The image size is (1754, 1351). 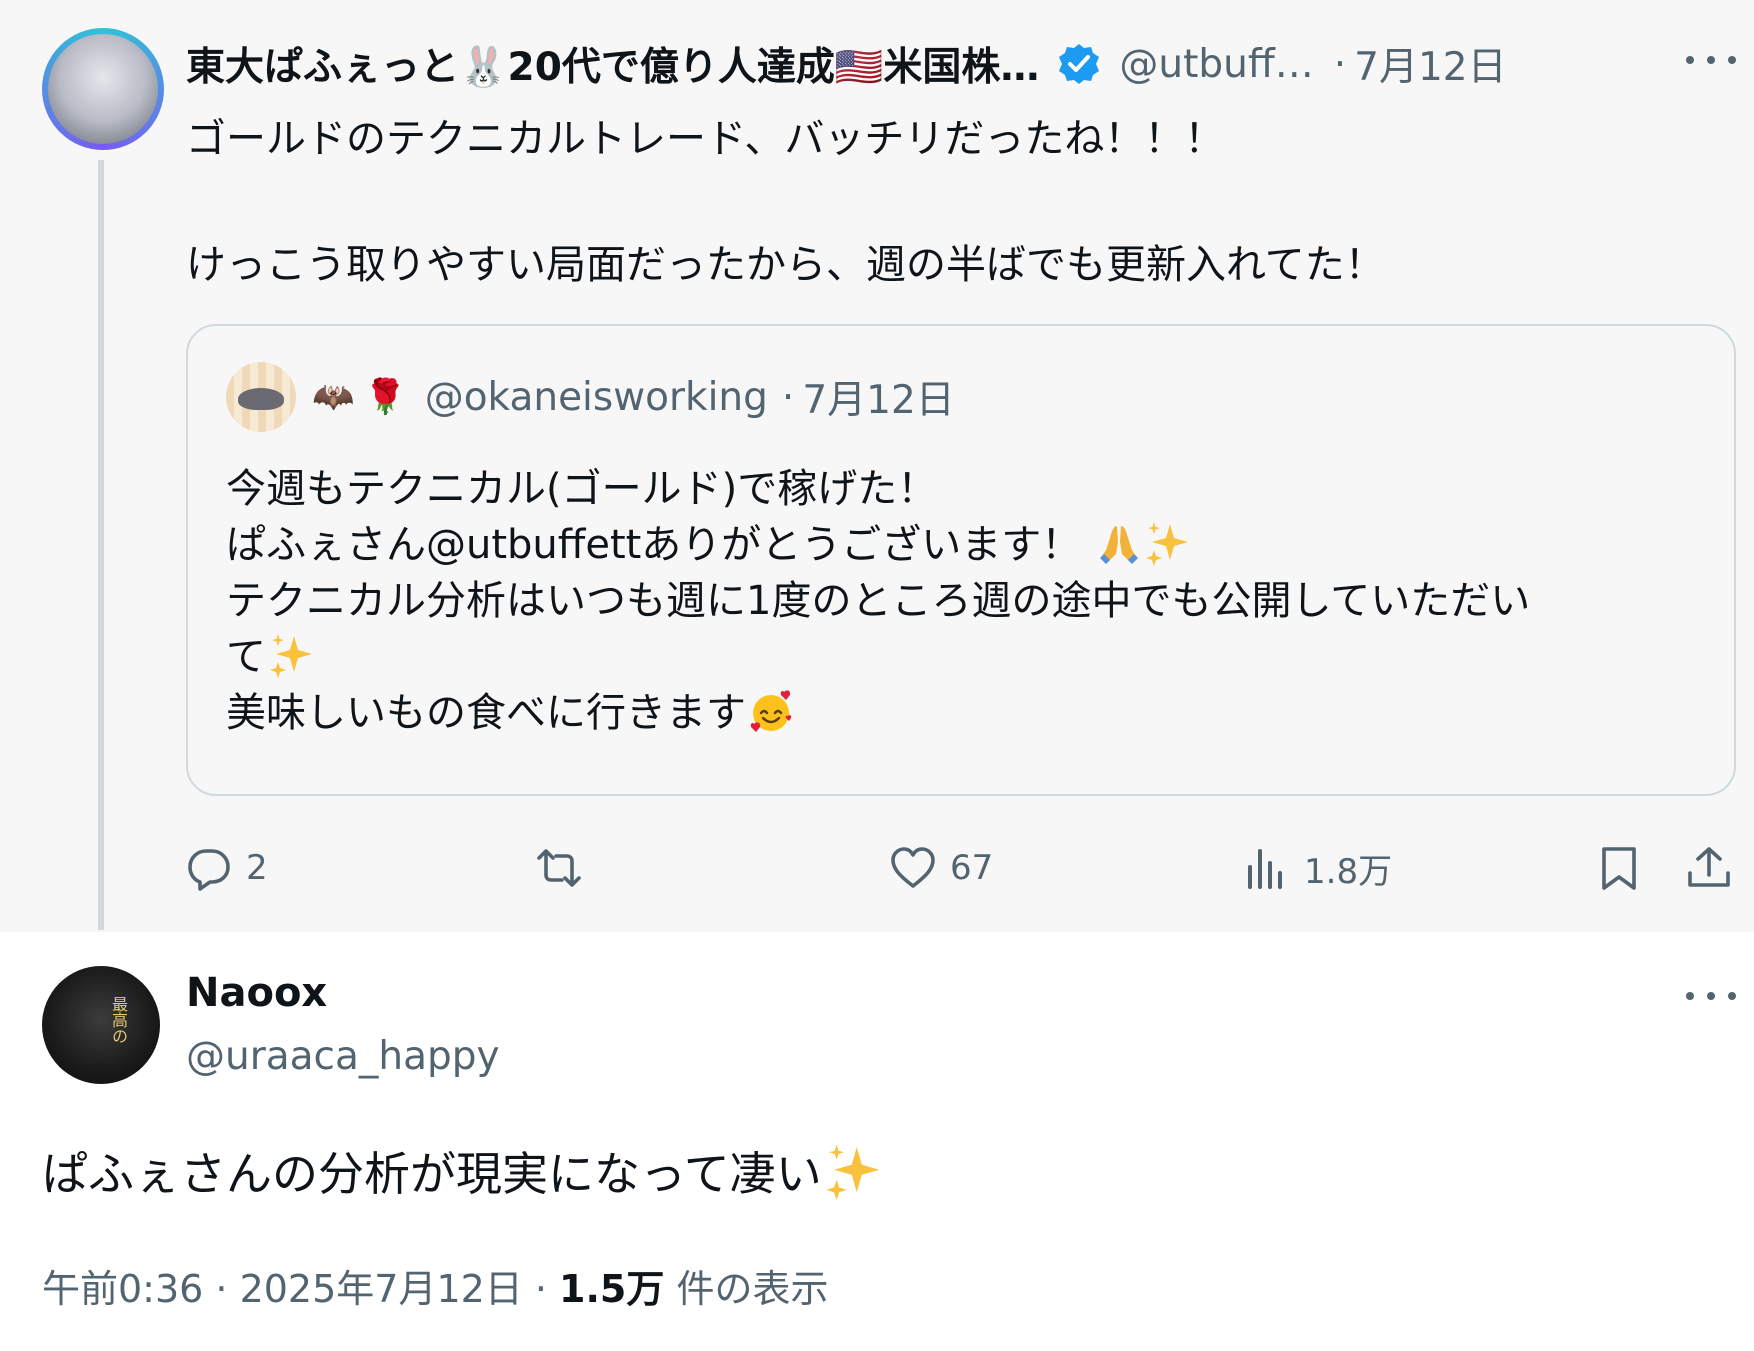 What do you see at coordinates (1430, 64) in the screenshot?
I see `tweet-date: 7月12日` at bounding box center [1430, 64].